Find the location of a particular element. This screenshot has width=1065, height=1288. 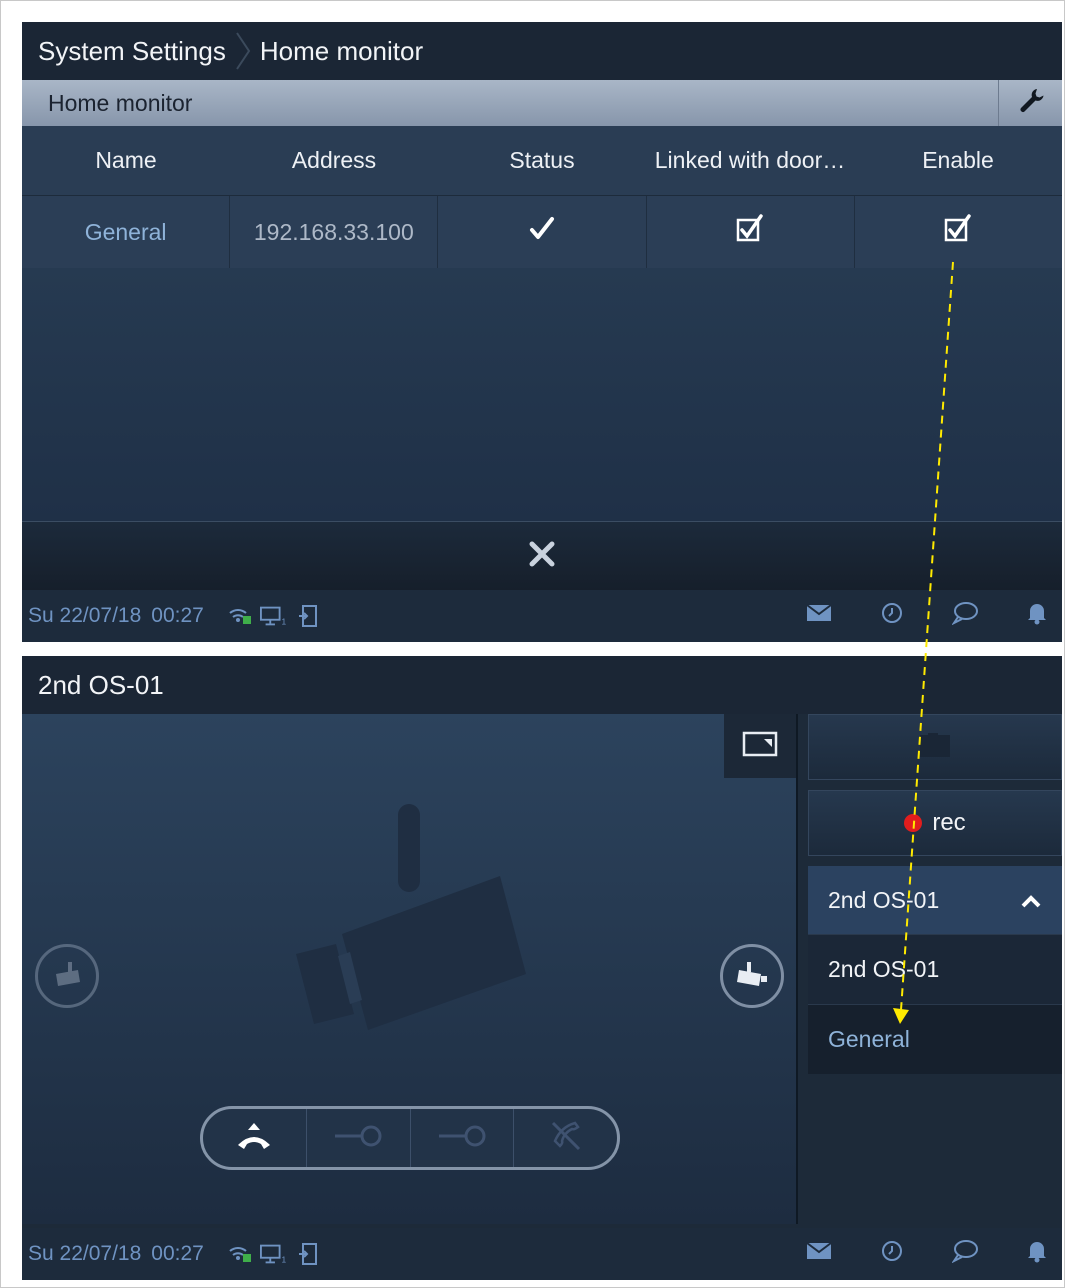

record-label: rec is located at coordinates (949, 822).